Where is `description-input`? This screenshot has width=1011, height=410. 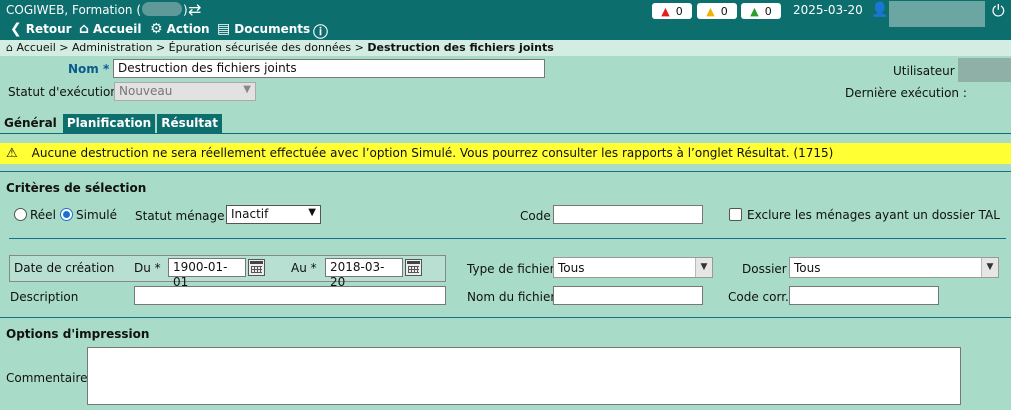
description-input is located at coordinates (290, 295).